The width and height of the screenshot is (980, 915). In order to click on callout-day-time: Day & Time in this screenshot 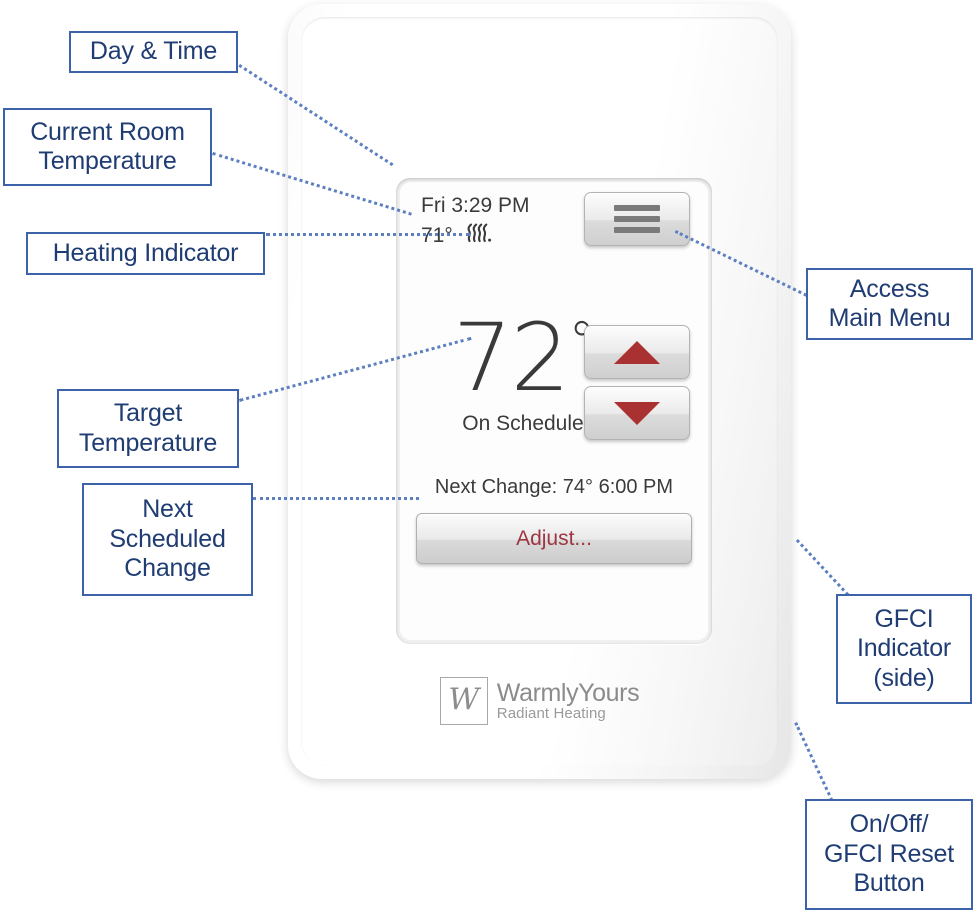, I will do `click(153, 52)`.